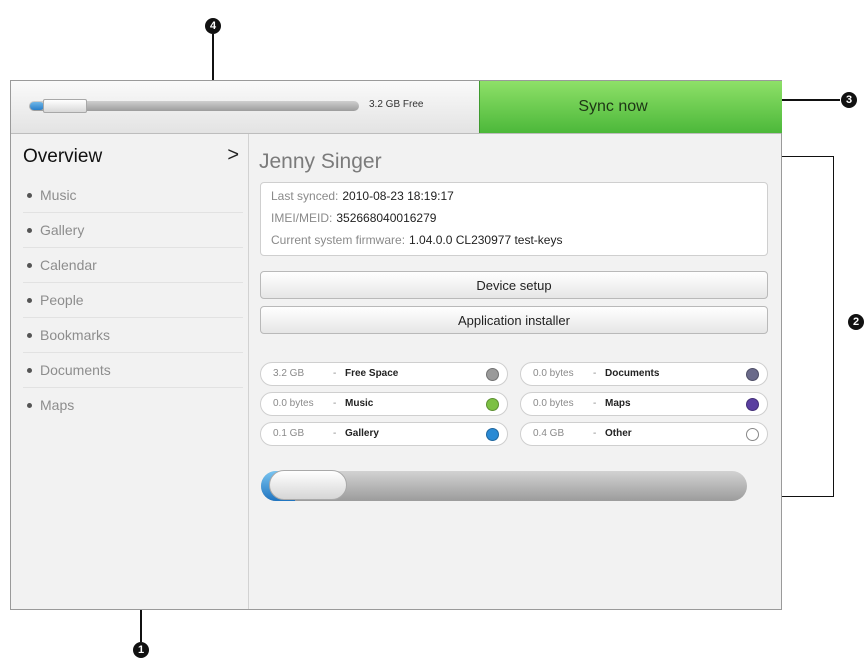 This screenshot has width=868, height=663. Describe the element at coordinates (68, 265) in the screenshot. I see `sidebar-item-label: Calendar` at that location.